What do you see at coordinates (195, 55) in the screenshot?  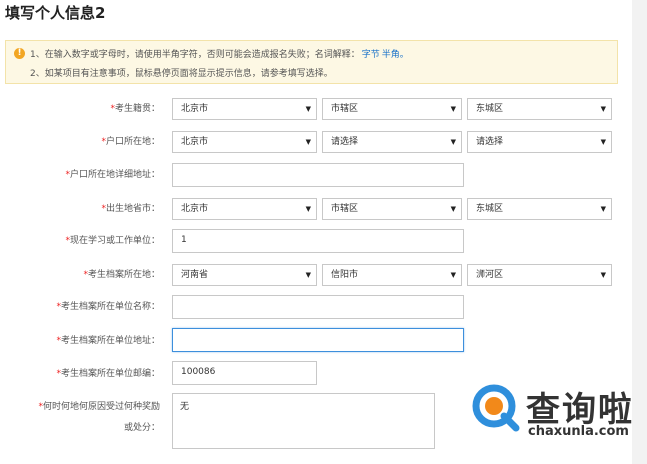 I see `notice-text-1: 1、在输入数字或字母时，请使用半角字符，否则可能会造成报名失败；名词解释：` at bounding box center [195, 55].